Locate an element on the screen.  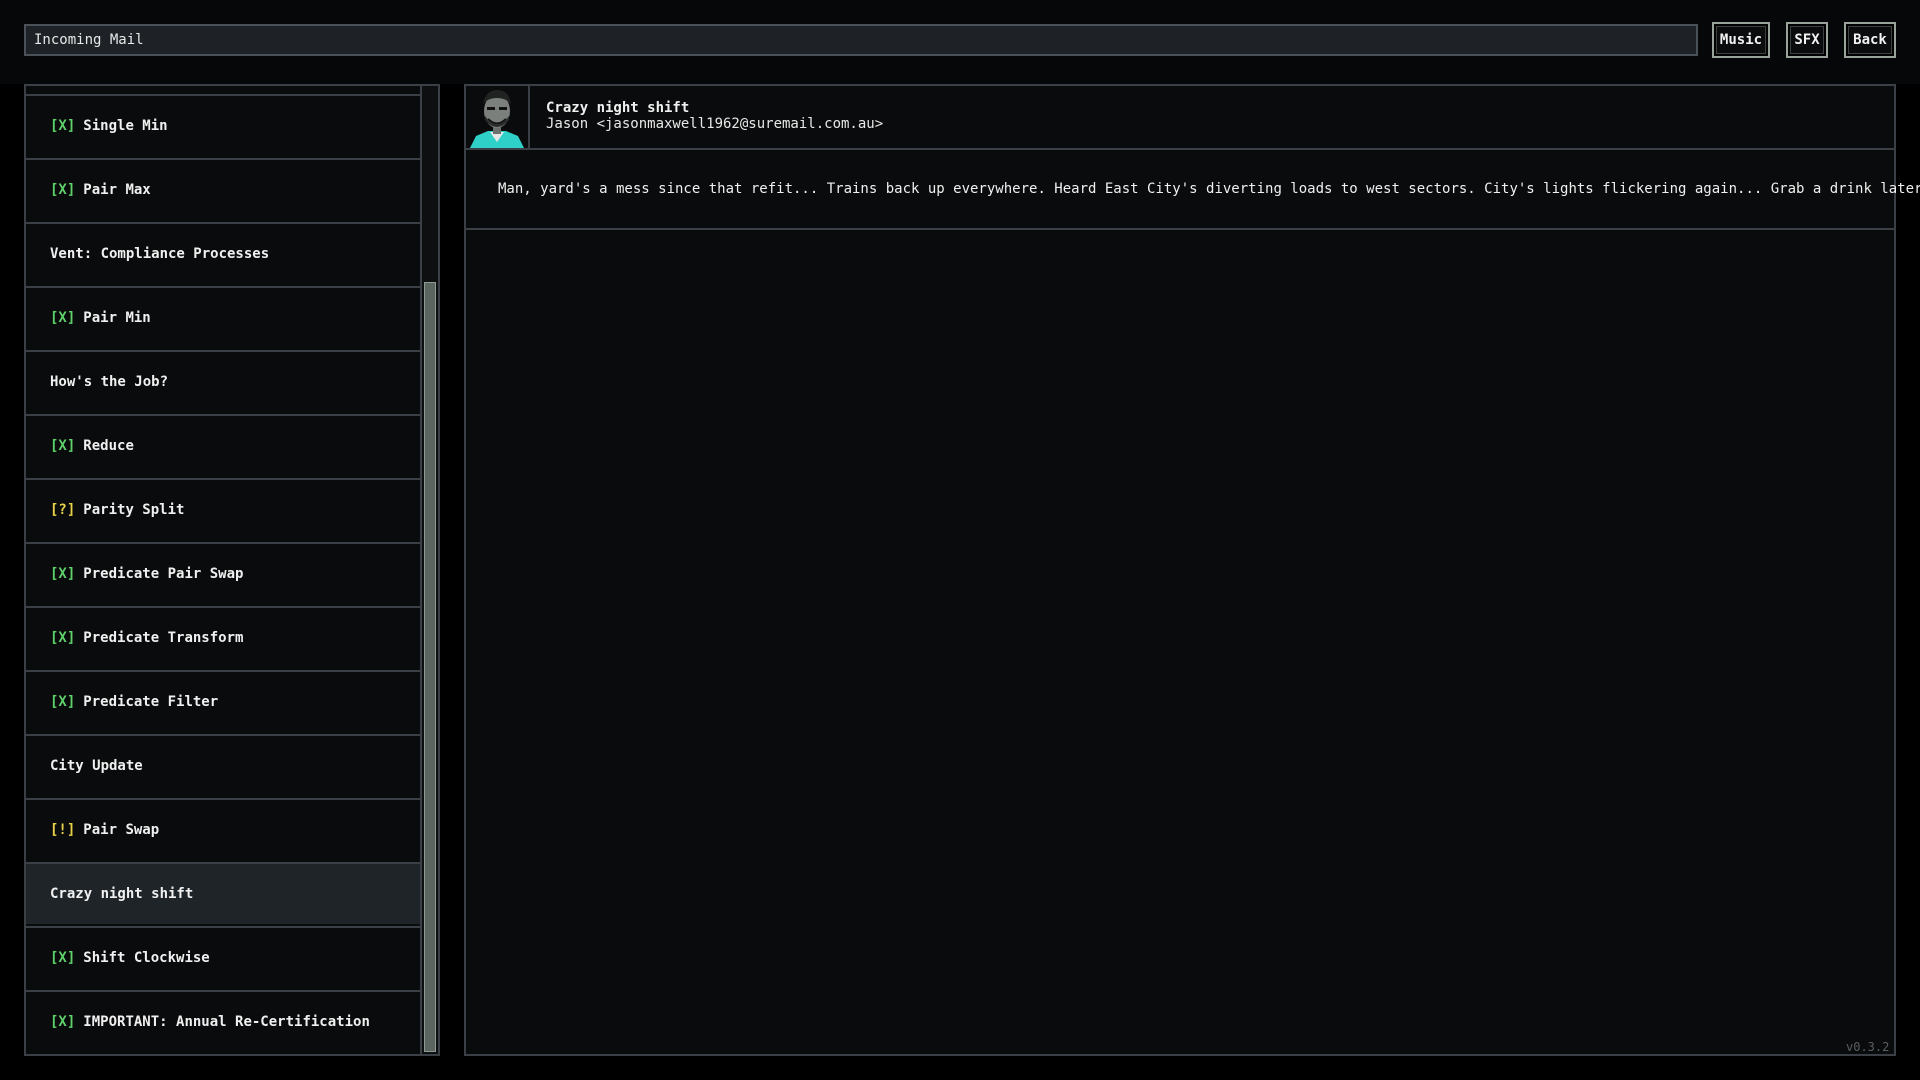
mail-list-item: [X] Reduce is located at coordinates (223, 445).